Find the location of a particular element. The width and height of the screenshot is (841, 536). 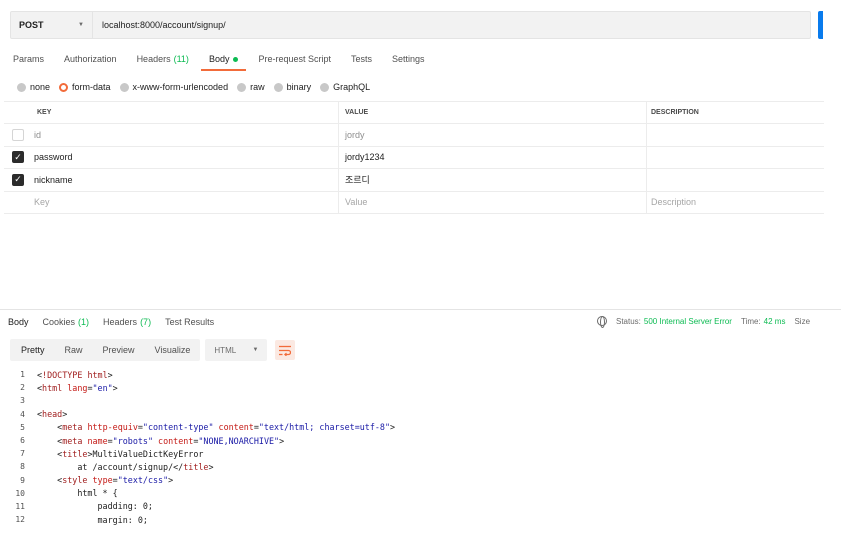

radio-none: none is located at coordinates (33, 87).